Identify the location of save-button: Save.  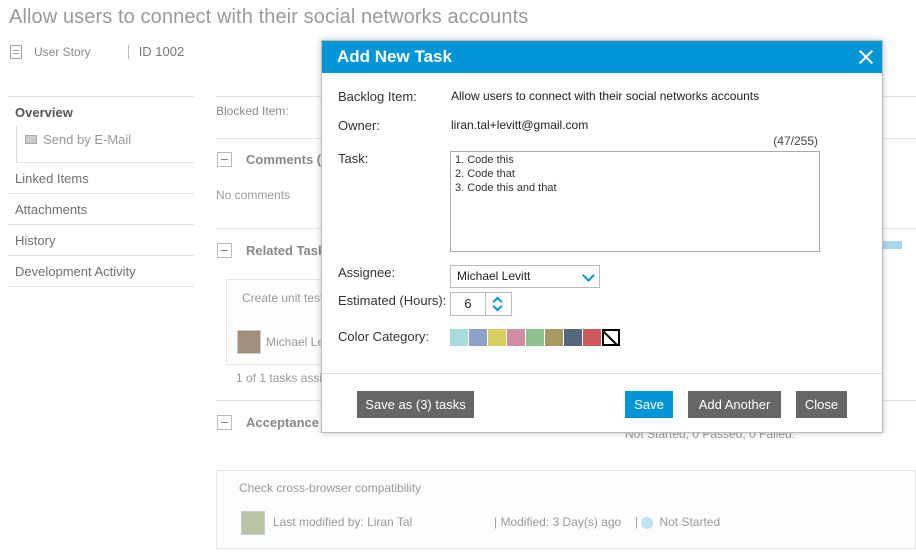
(649, 404).